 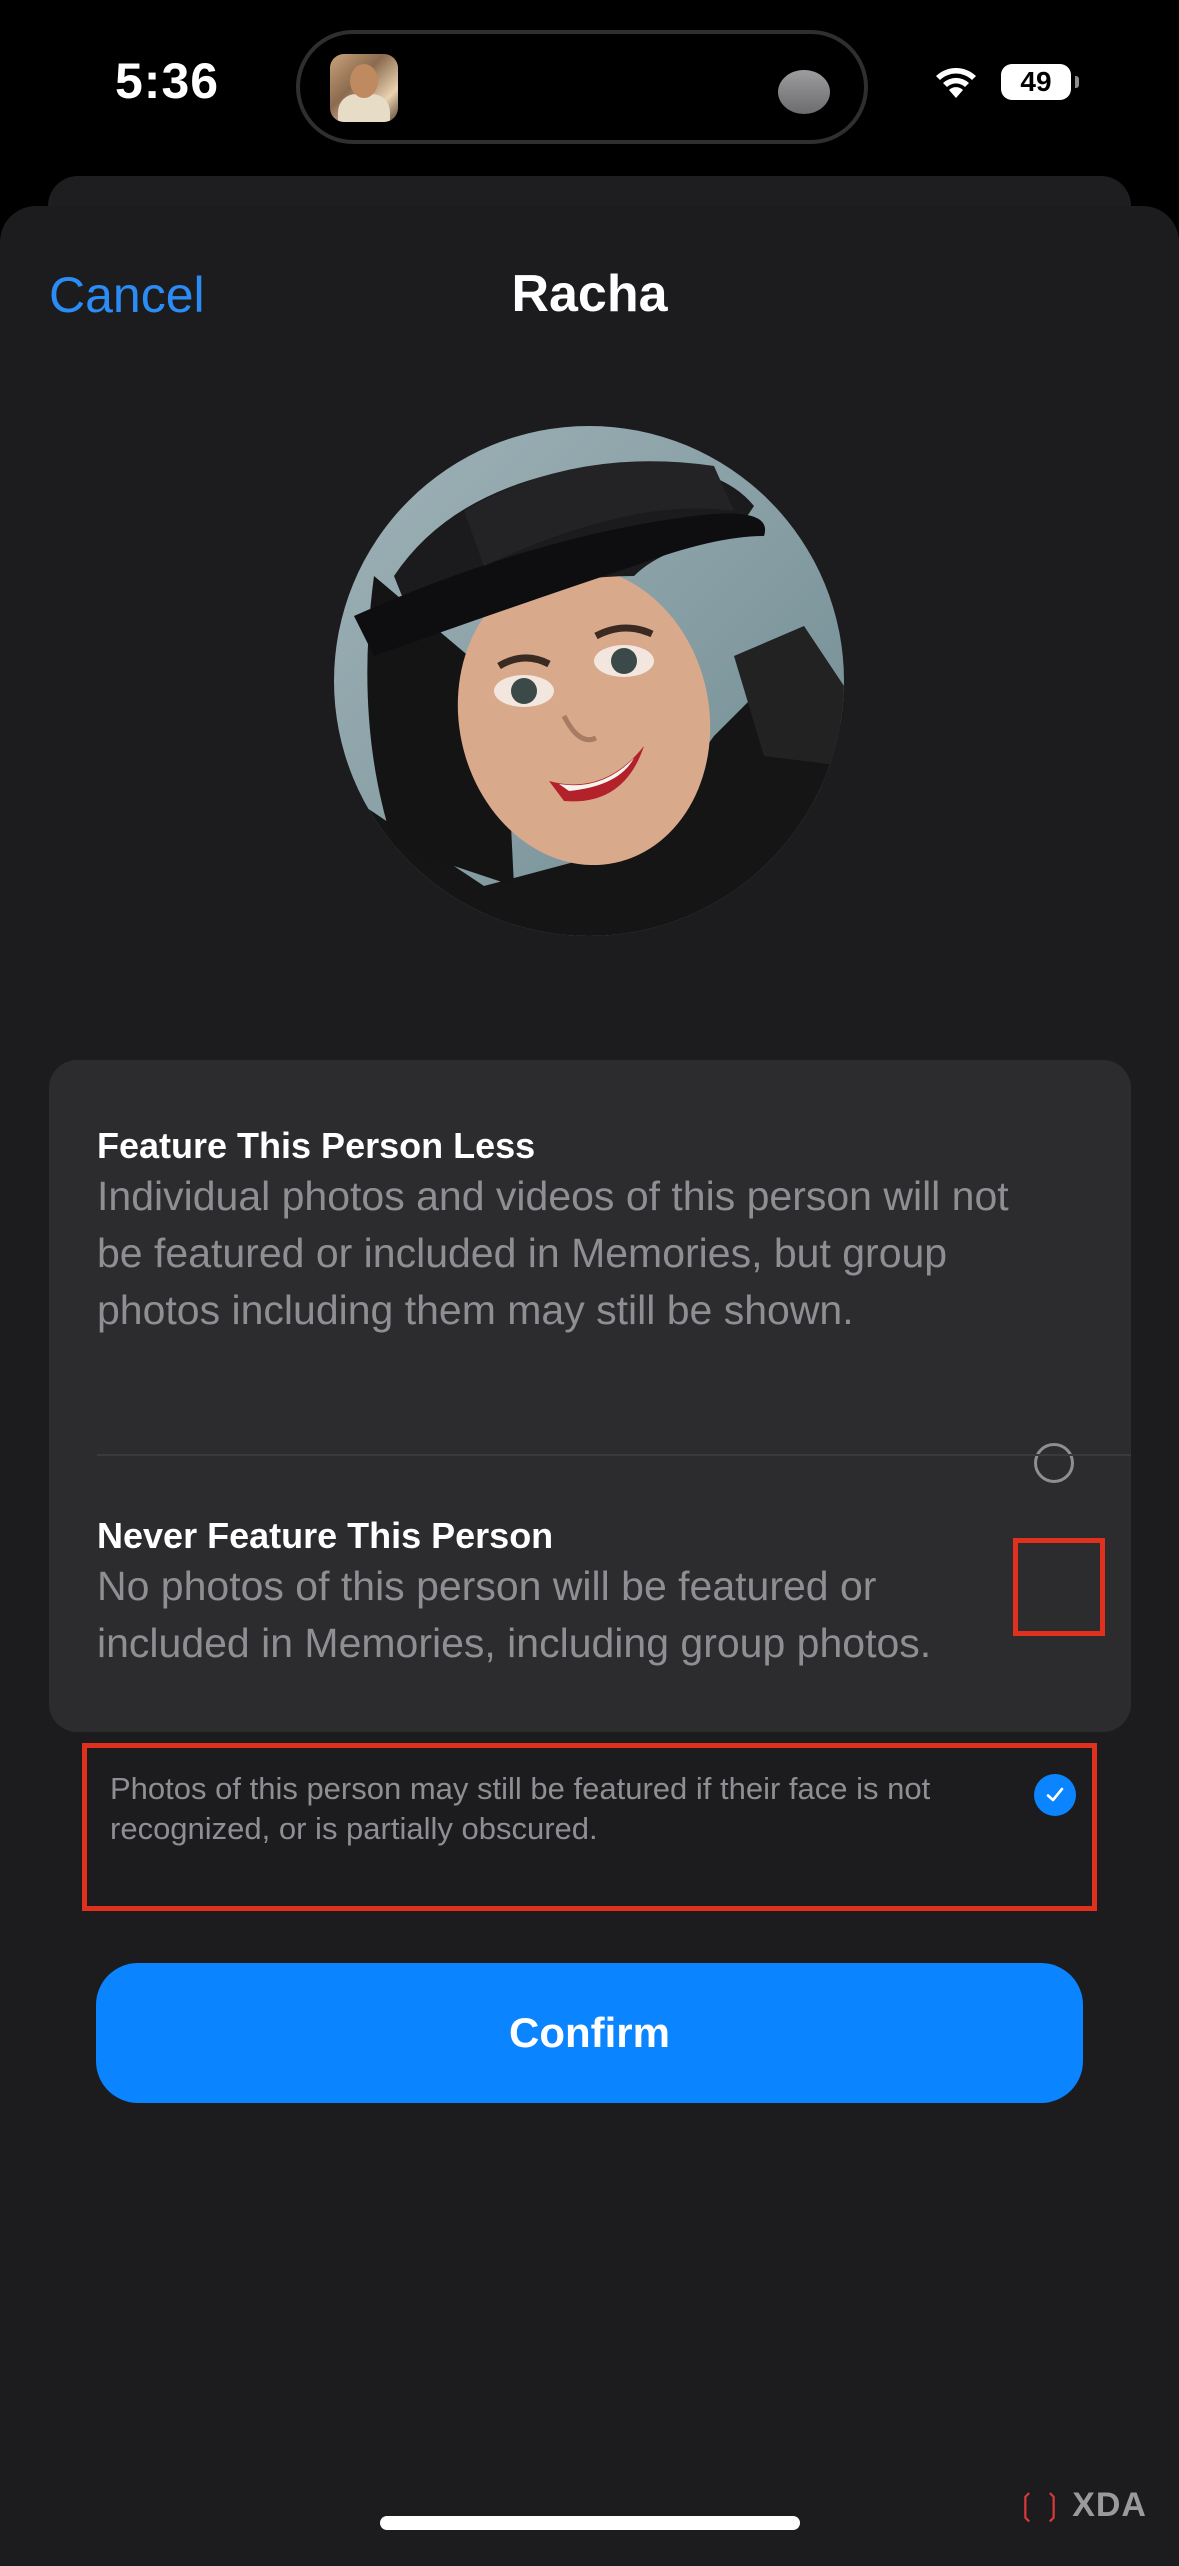 I want to click on status-bar: 5:36 49, so click(x=589, y=90).